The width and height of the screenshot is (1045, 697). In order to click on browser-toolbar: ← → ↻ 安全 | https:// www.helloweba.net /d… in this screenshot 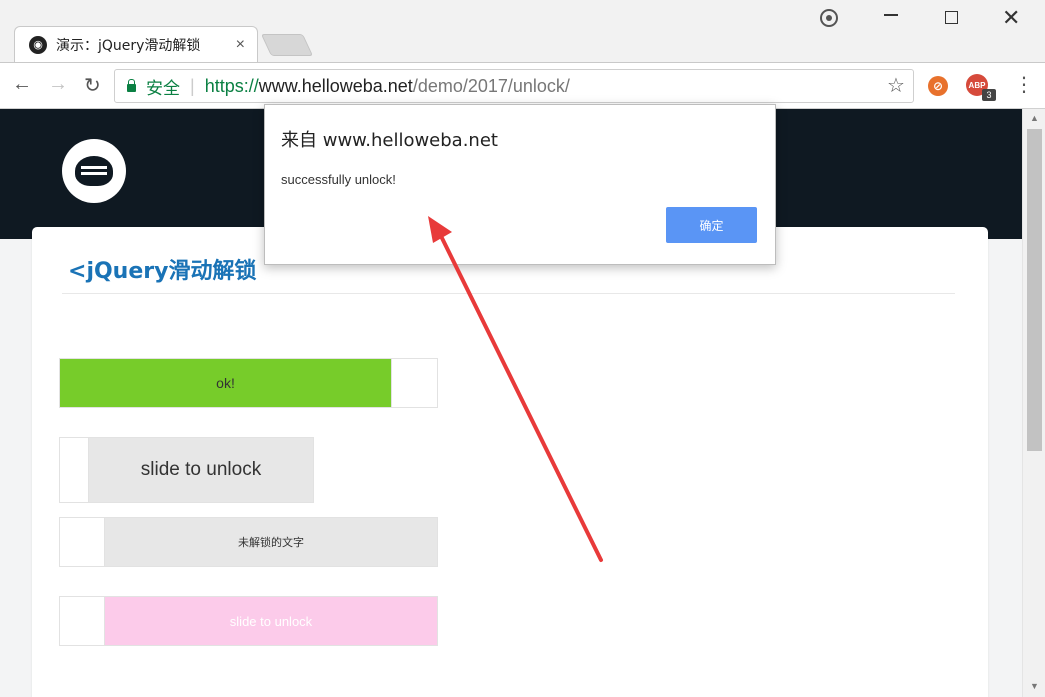, I will do `click(522, 85)`.